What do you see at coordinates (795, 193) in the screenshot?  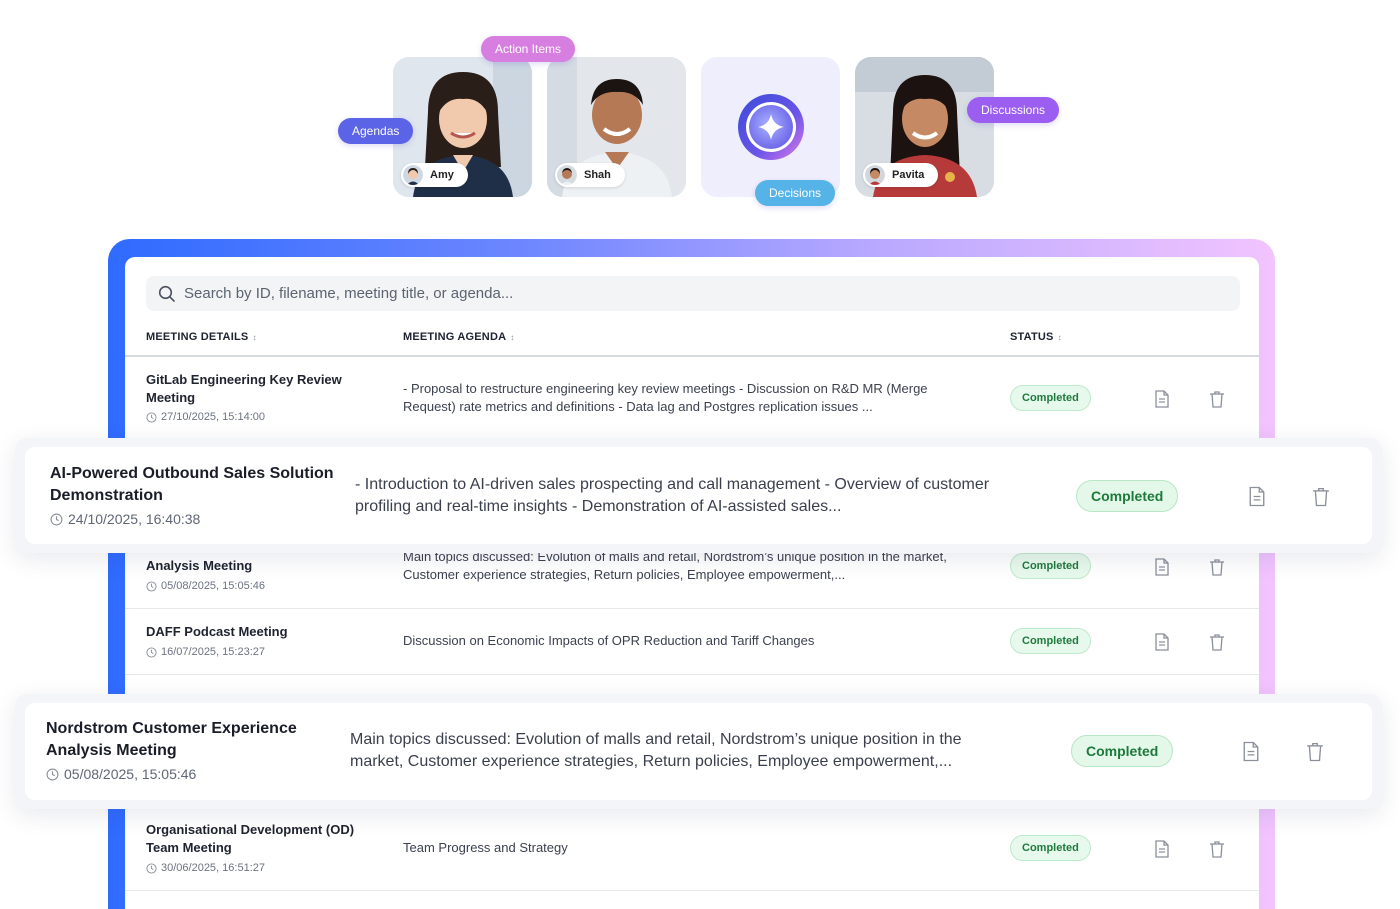 I see `decisions-tag: Decisions` at bounding box center [795, 193].